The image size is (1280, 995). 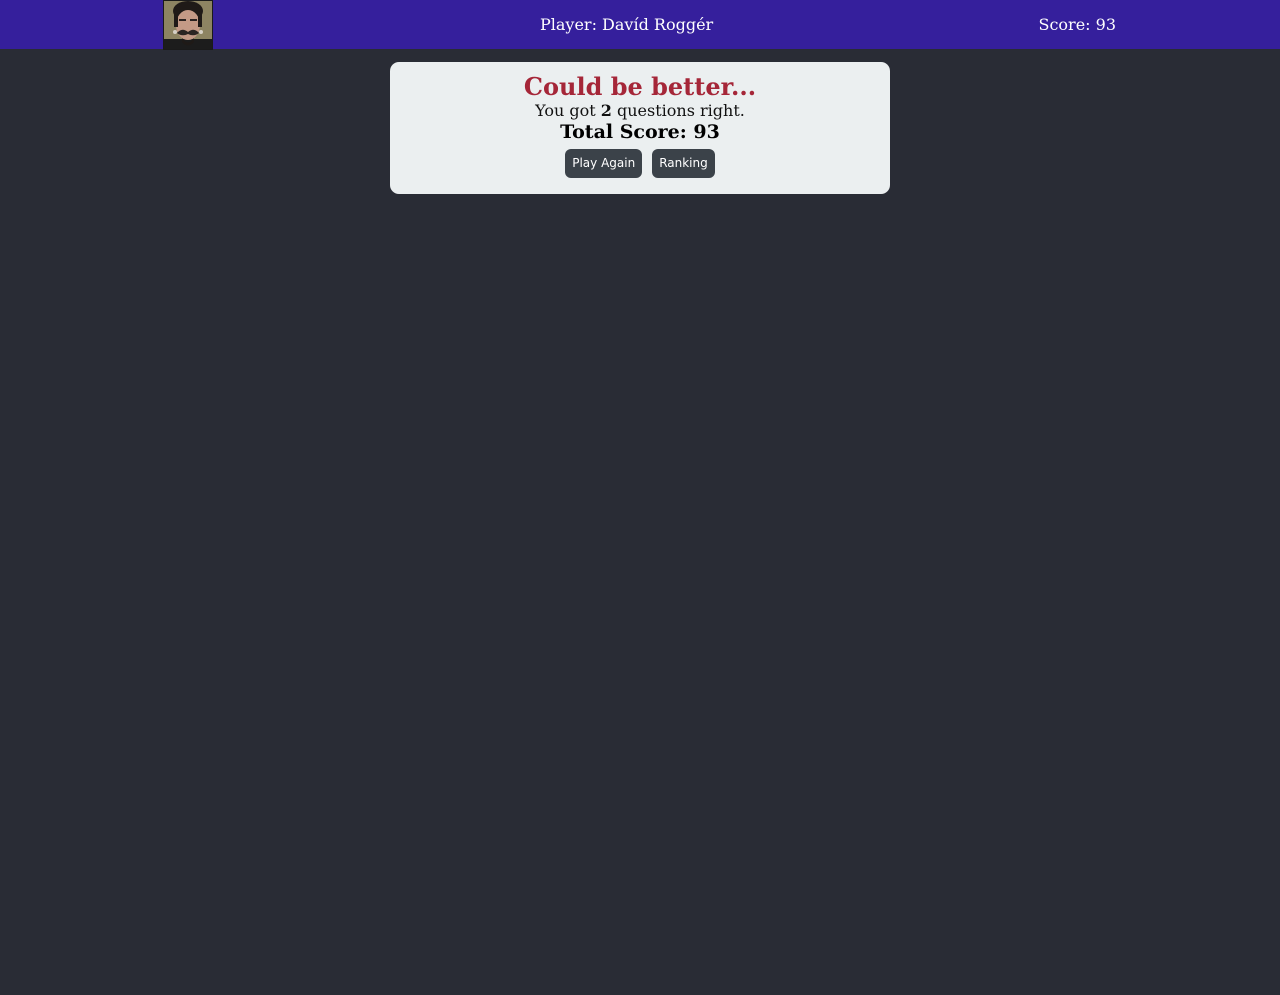 What do you see at coordinates (606, 110) in the screenshot?
I see `correct-answers-count: 2` at bounding box center [606, 110].